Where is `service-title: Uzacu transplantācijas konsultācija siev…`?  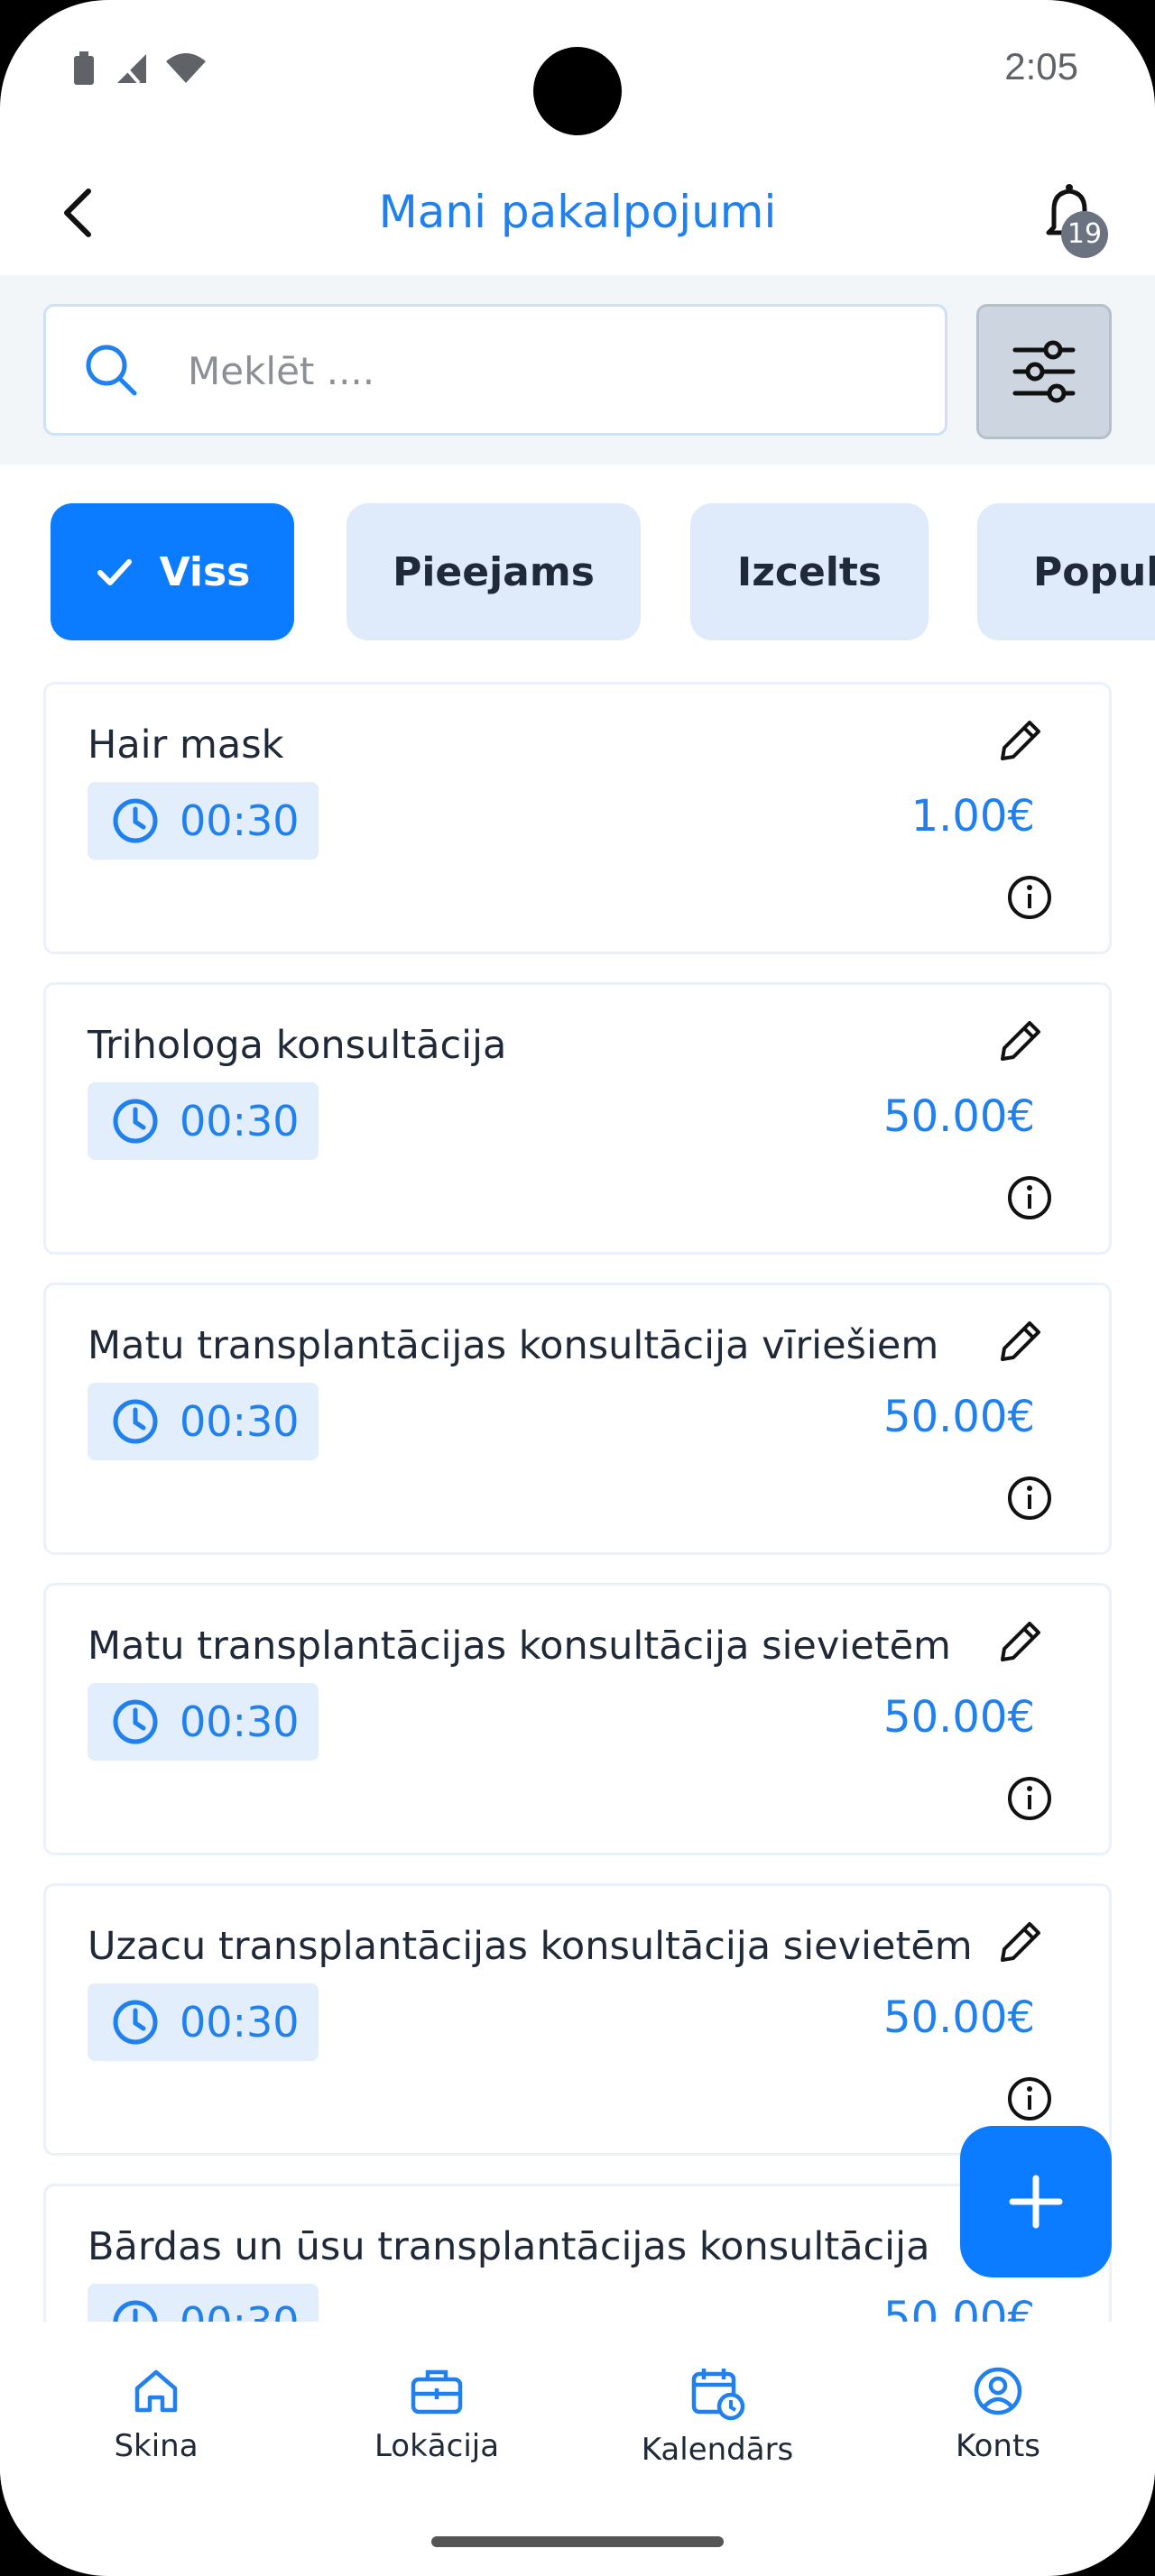 service-title: Uzacu transplantācijas konsultācija siev… is located at coordinates (530, 1947).